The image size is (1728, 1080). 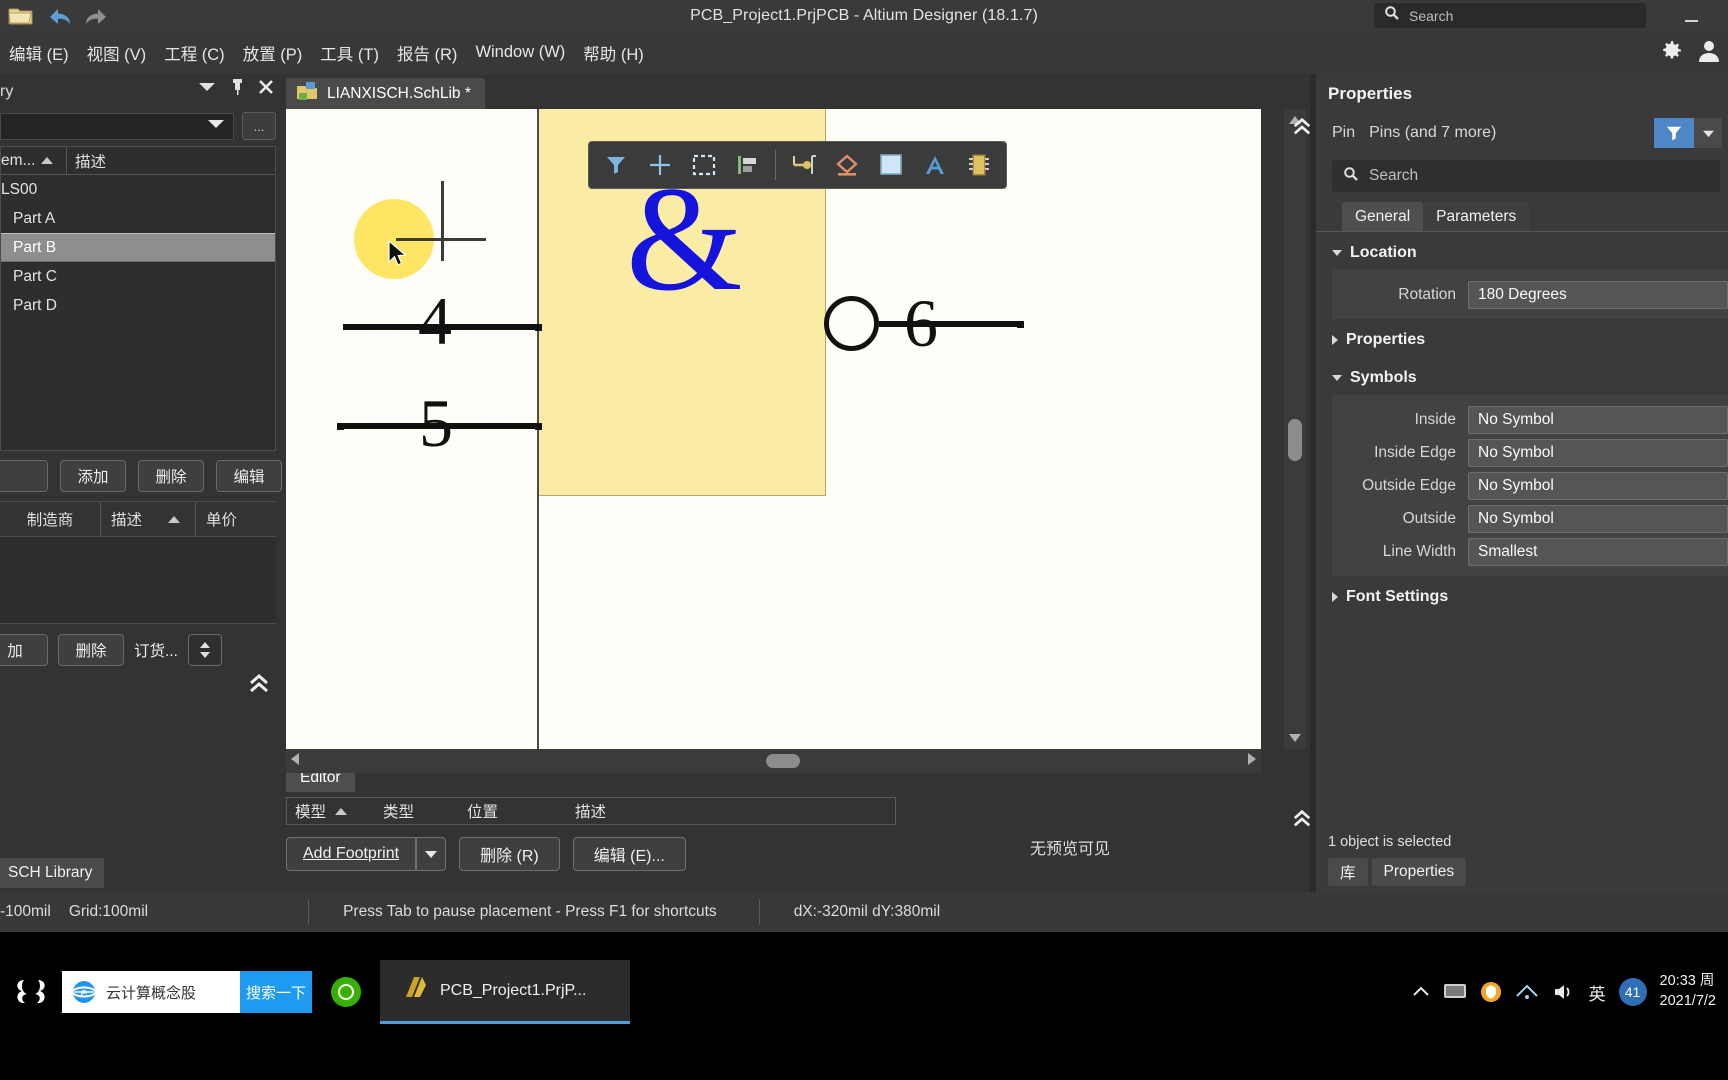 I want to click on delete-footprint-button: 删除 (R), so click(x=509, y=854).